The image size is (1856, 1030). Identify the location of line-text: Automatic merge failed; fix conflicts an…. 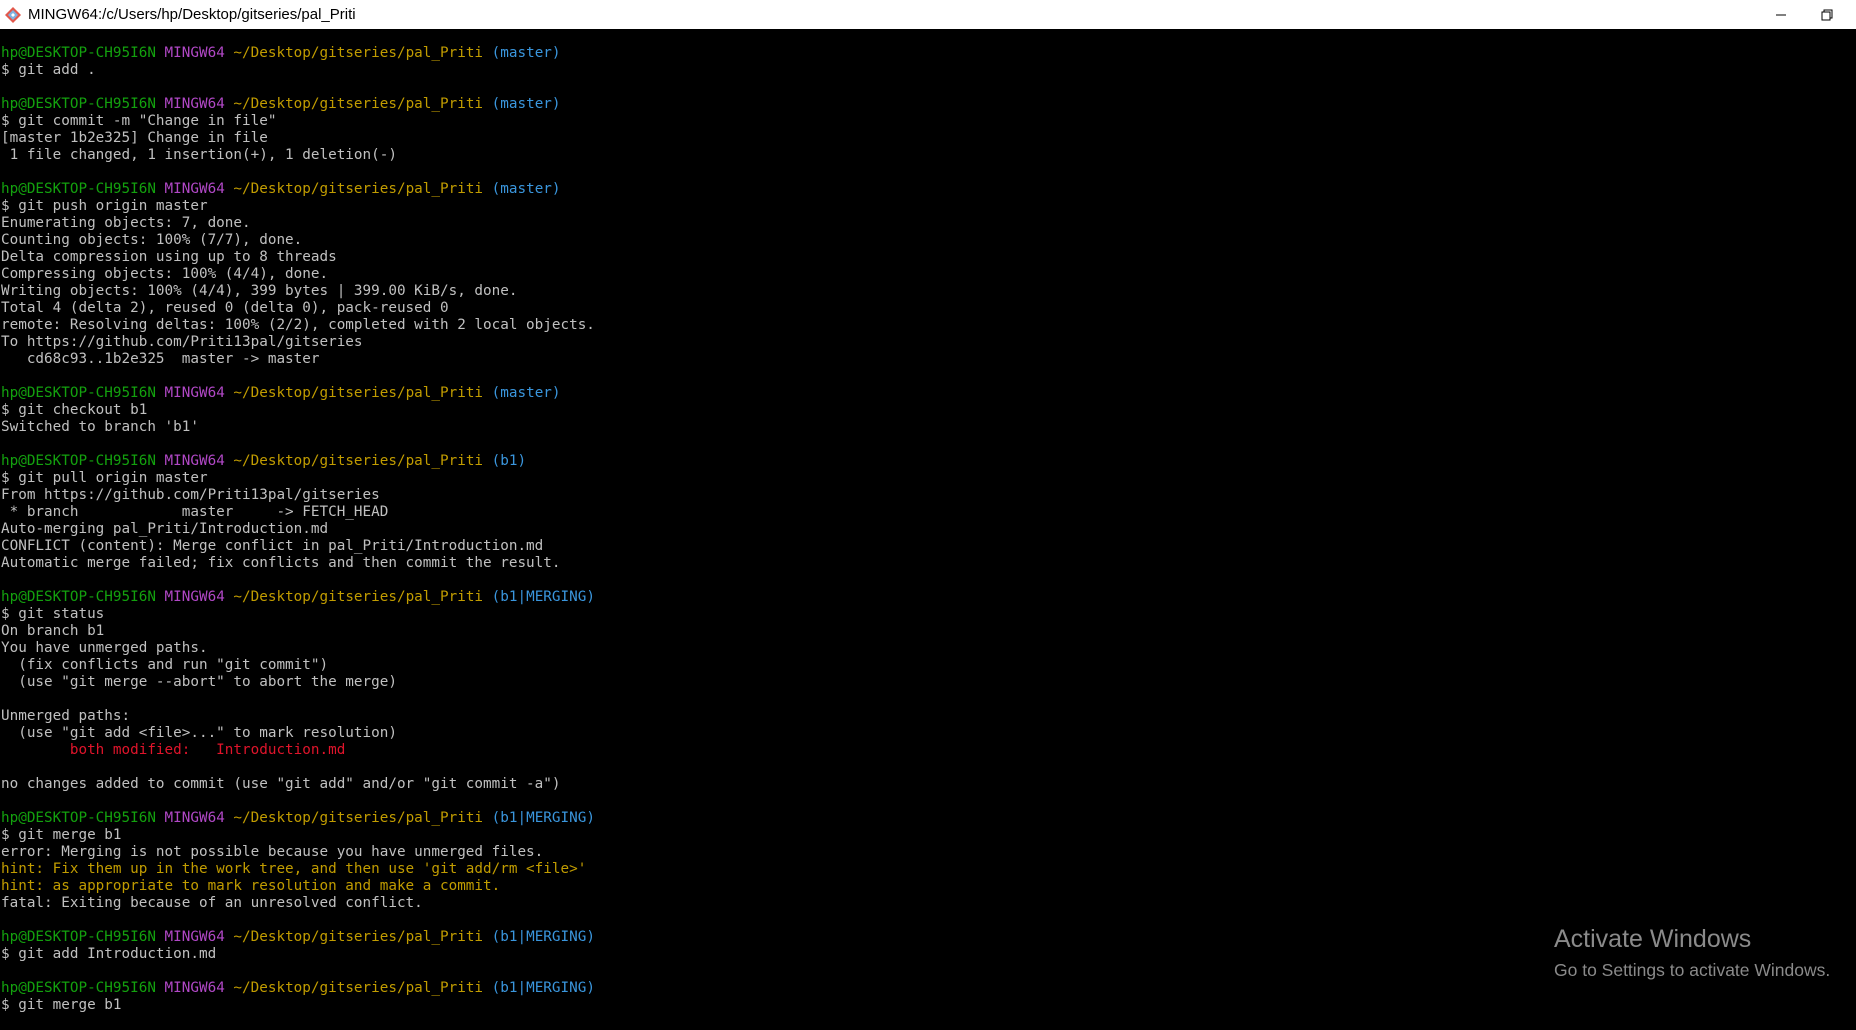
(281, 563).